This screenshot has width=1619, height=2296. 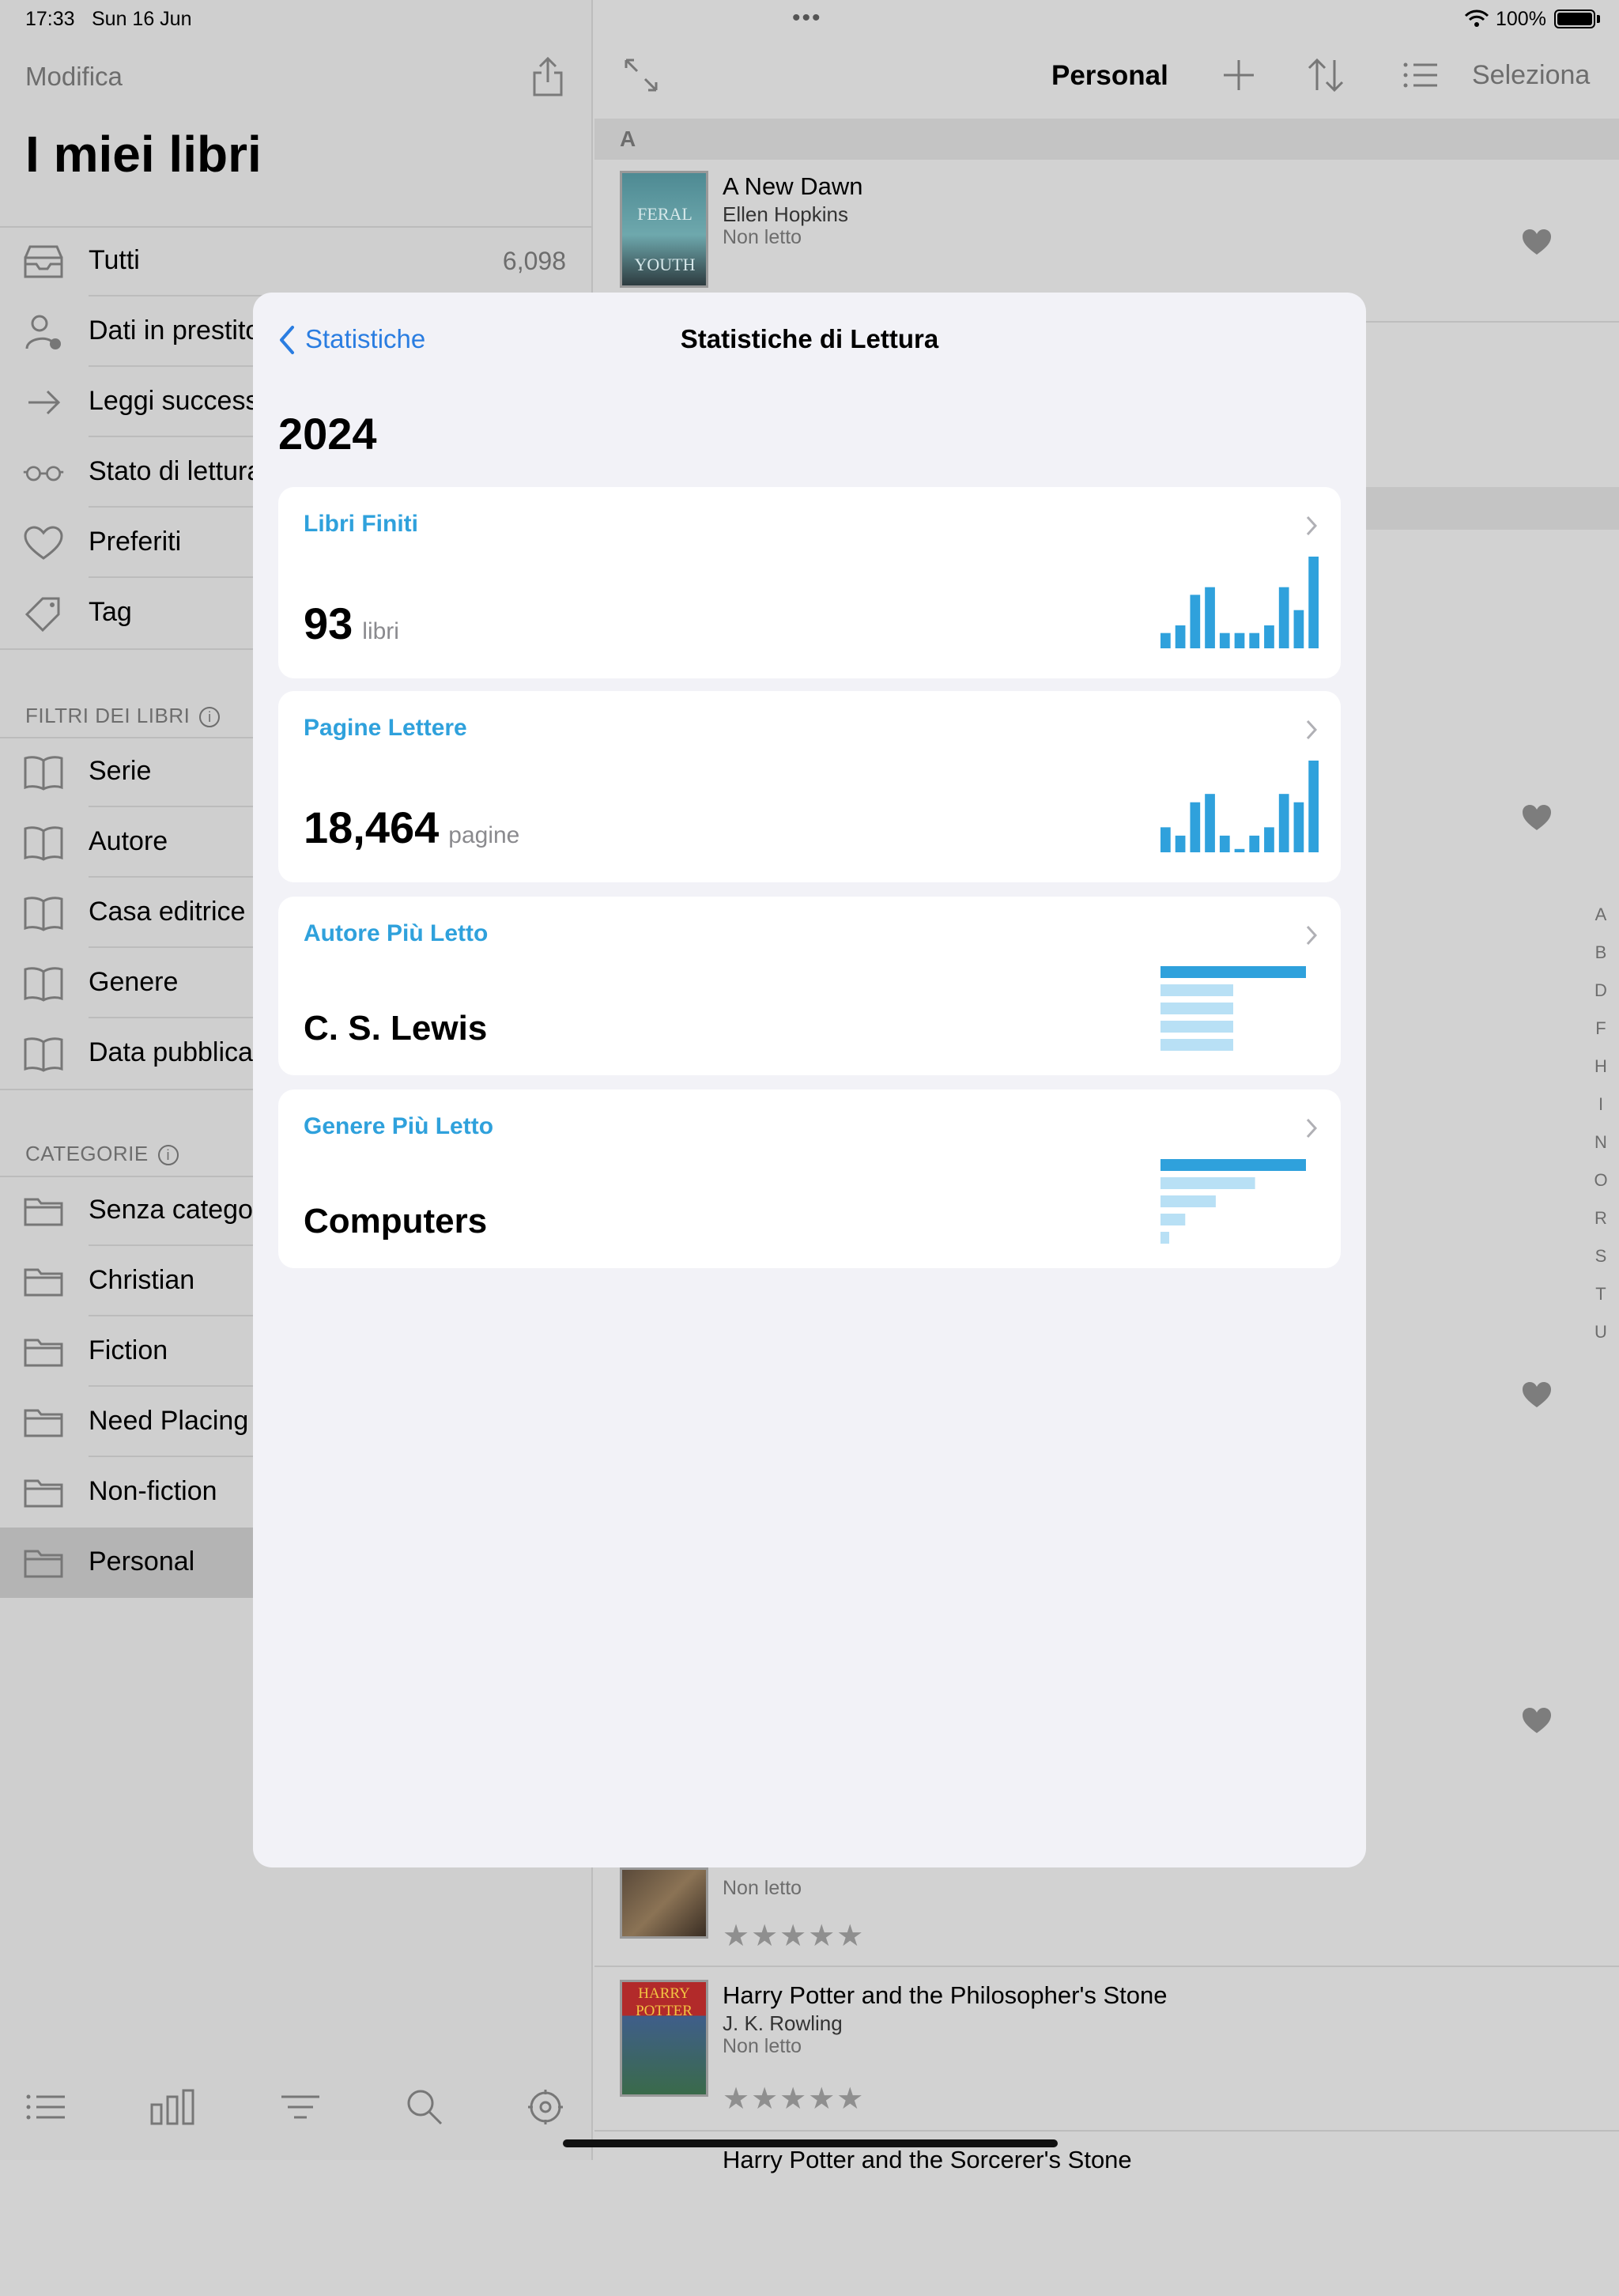 I want to click on sidebar-item-label: Christian, so click(x=142, y=1280).